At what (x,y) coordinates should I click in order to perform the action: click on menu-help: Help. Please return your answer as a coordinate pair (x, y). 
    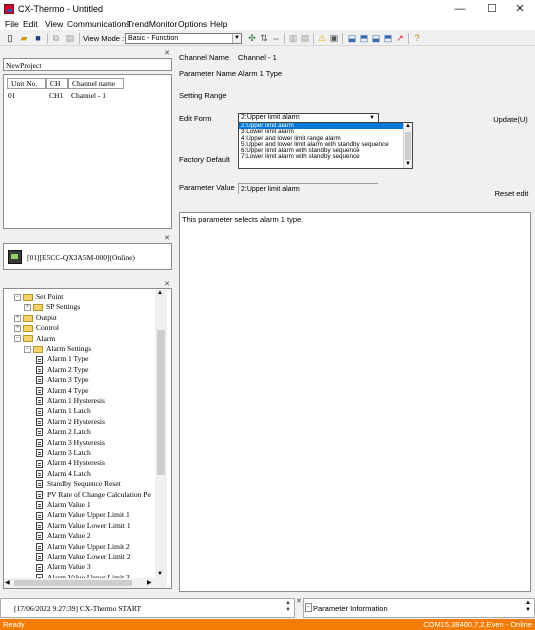
    Looking at the image, I should click on (218, 24).